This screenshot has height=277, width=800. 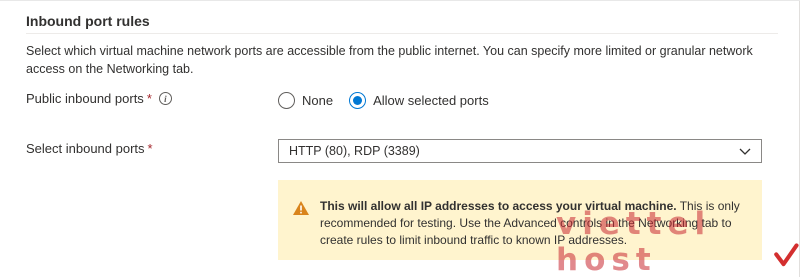 I want to click on radio-option-none: None, so click(x=305, y=100).